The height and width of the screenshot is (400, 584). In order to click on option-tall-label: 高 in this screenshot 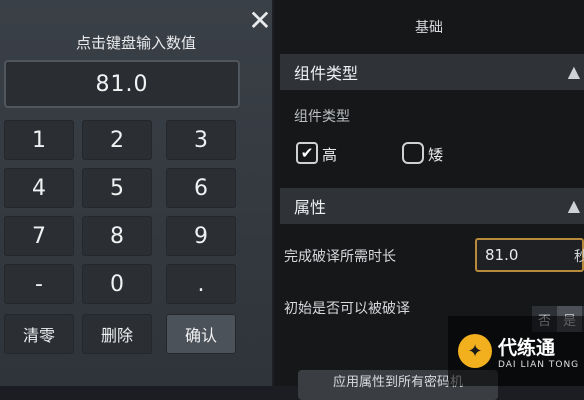, I will do `click(330, 155)`.